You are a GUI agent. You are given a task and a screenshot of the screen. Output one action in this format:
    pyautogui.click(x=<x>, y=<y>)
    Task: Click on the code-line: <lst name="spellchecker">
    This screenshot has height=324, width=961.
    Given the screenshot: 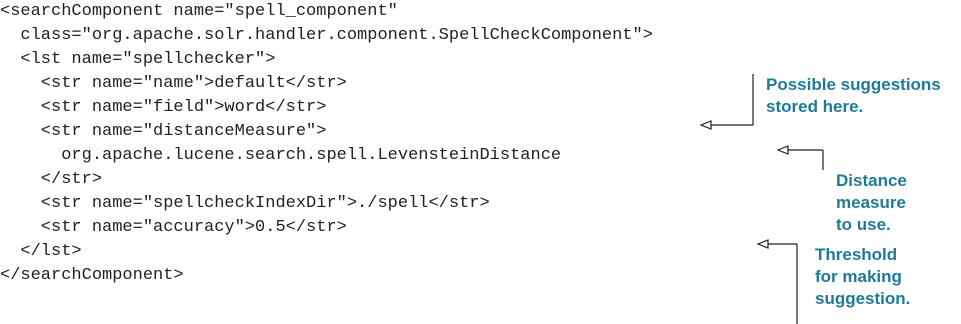 What is the action you would take?
    pyautogui.click(x=138, y=59)
    